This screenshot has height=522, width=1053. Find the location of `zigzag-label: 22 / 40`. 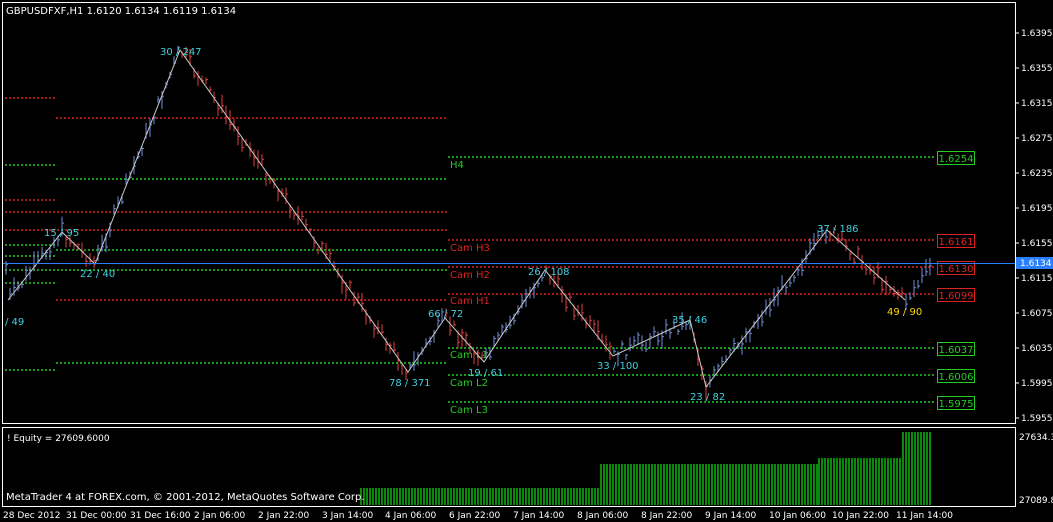

zigzag-label: 22 / 40 is located at coordinates (97, 274).